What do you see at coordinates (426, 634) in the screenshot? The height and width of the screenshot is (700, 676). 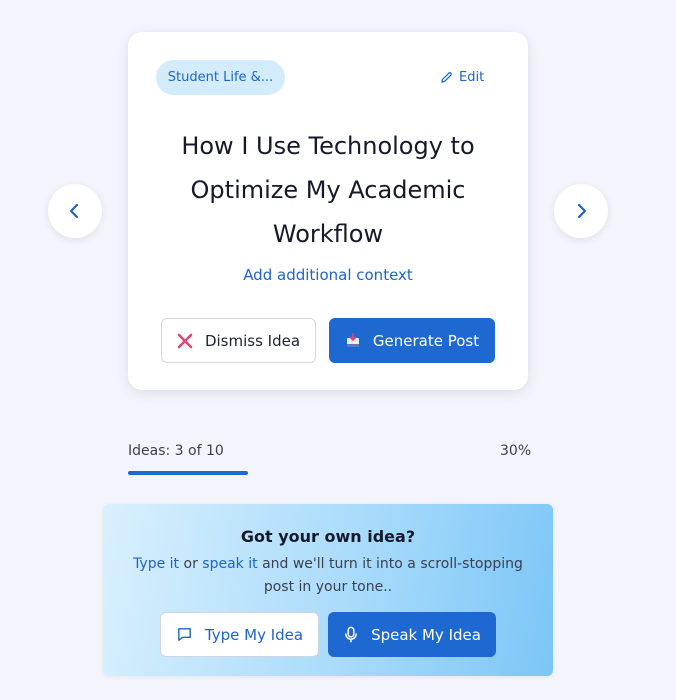 I see `speak-idea-label: Speak My Idea` at bounding box center [426, 634].